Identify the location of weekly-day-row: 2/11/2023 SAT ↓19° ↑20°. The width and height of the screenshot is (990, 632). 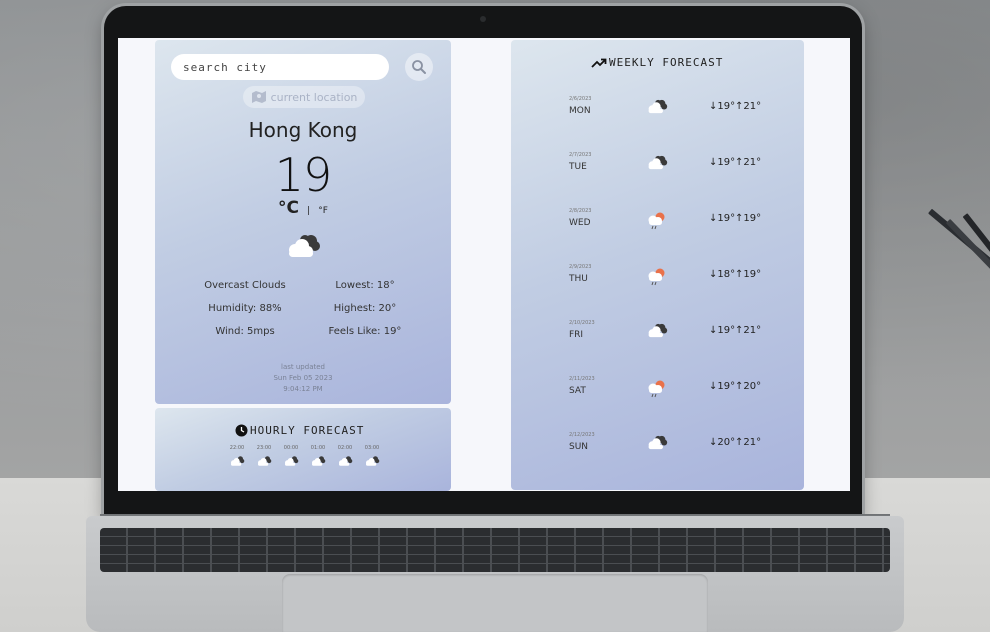
(669, 389).